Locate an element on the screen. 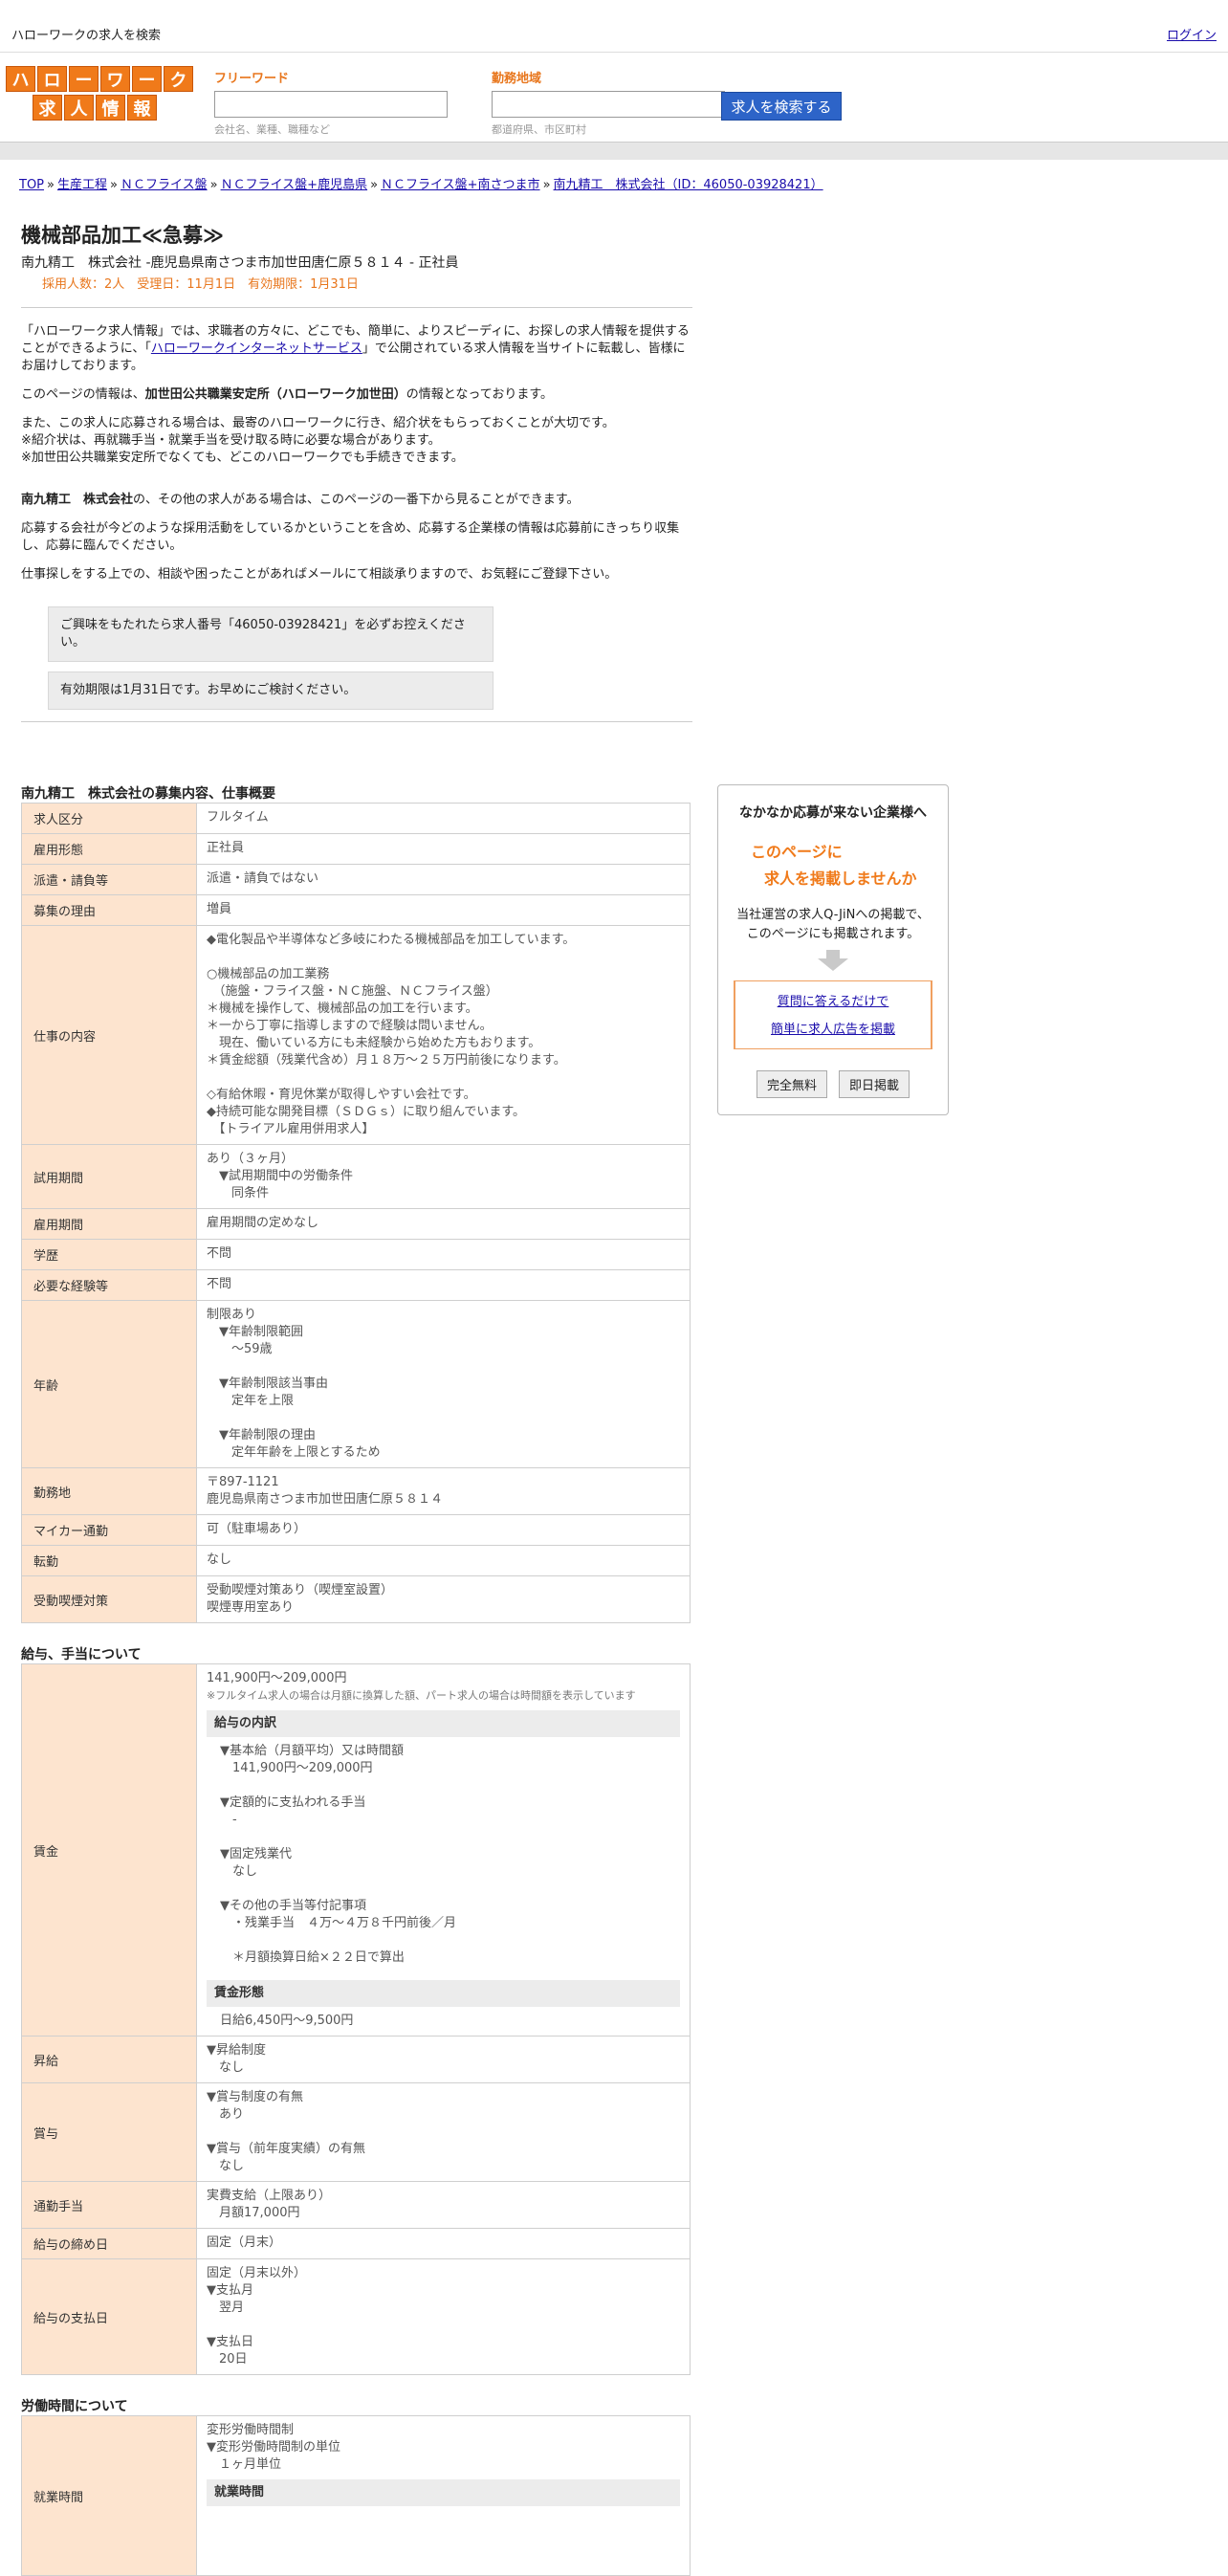 This screenshot has height=2576, width=1228. row-key: 昇給 is located at coordinates (109, 2059).